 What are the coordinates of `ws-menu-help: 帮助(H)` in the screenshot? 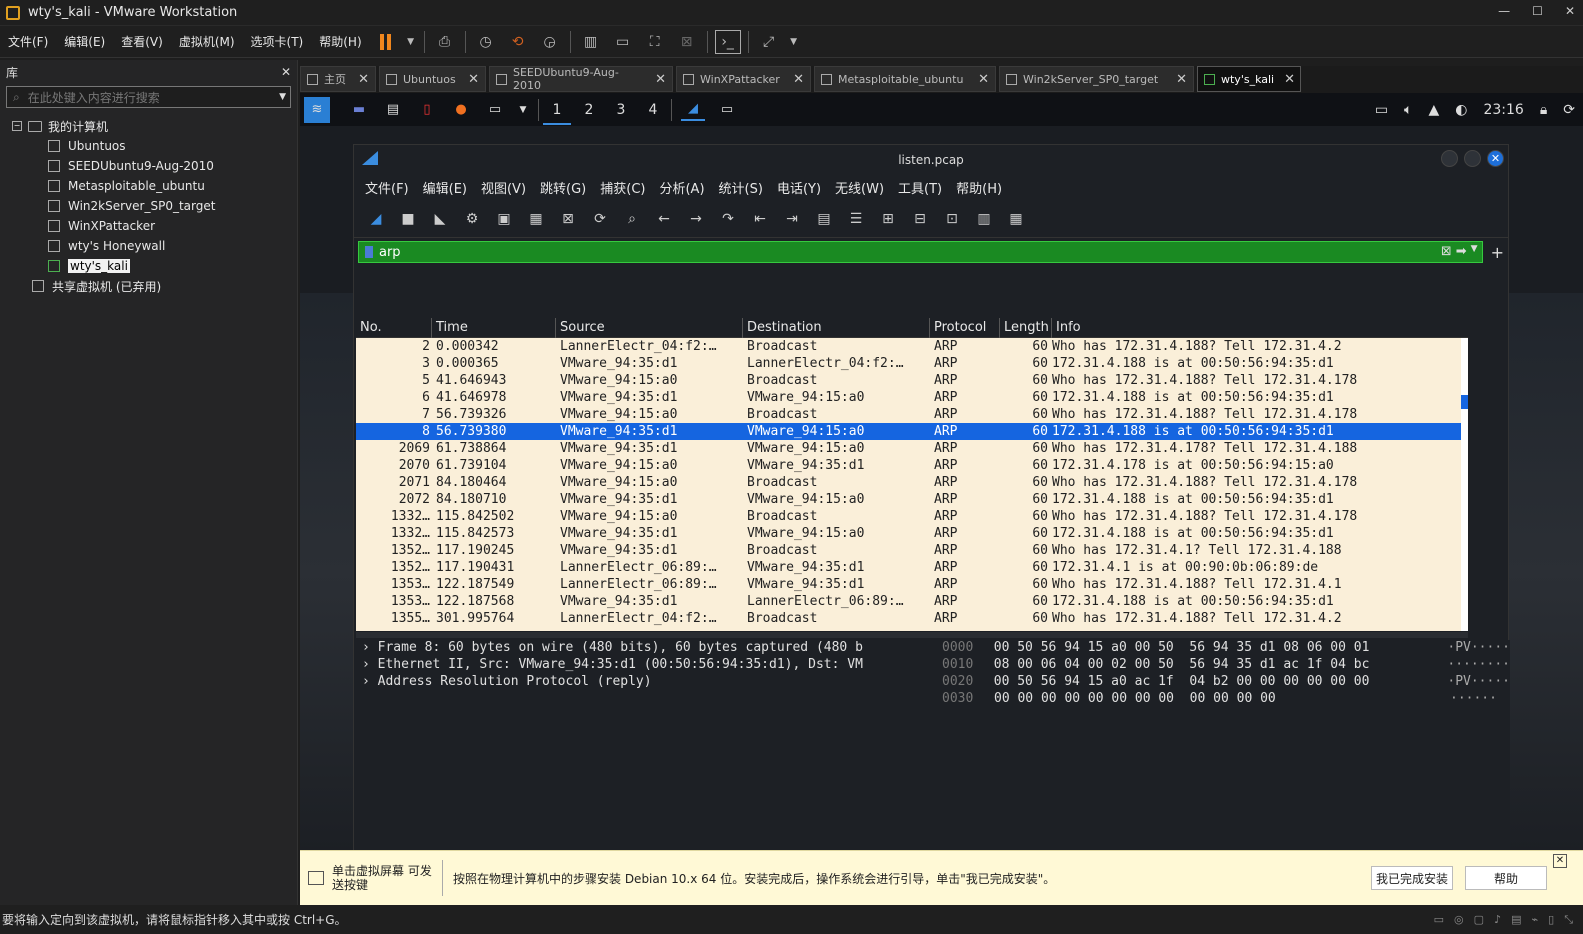 It's located at (979, 187).